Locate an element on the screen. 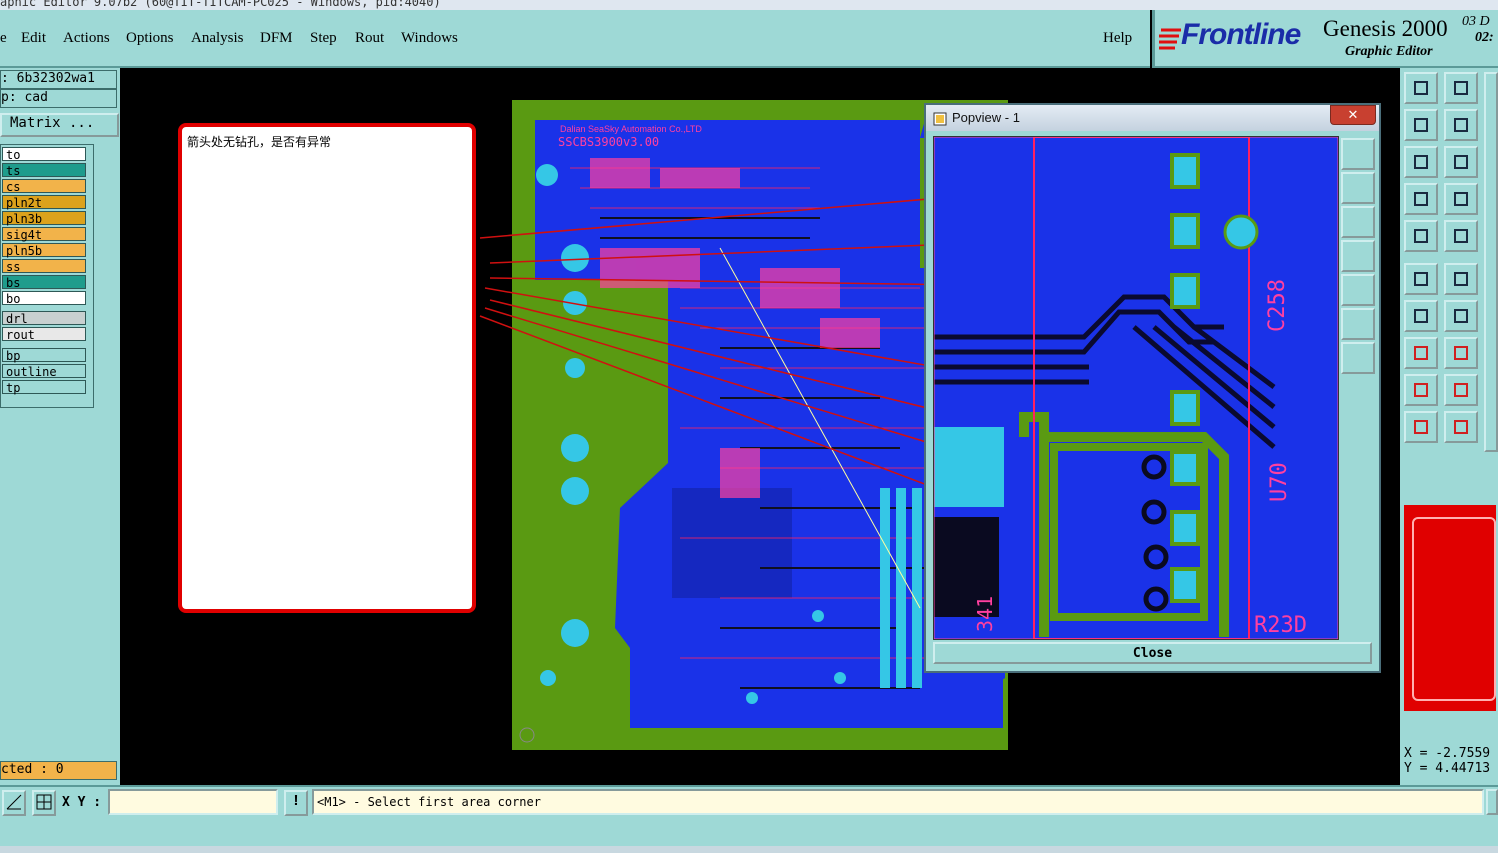 The width and height of the screenshot is (1498, 853). layer-pln2t: pln2t is located at coordinates (44, 202).